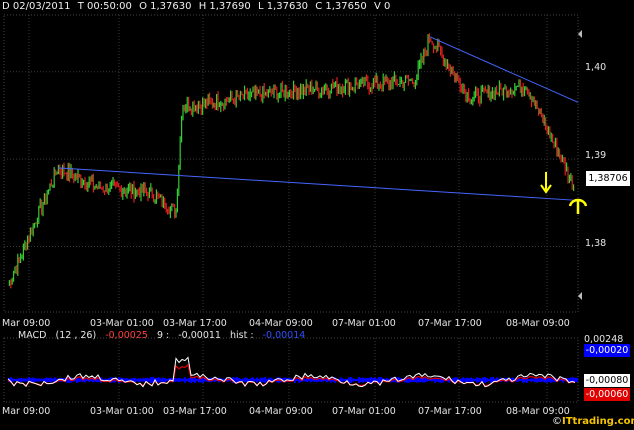 This screenshot has width=634, height=430. Describe the element at coordinates (291, 375) in the screenshot. I see `macd-signal-line` at that location.